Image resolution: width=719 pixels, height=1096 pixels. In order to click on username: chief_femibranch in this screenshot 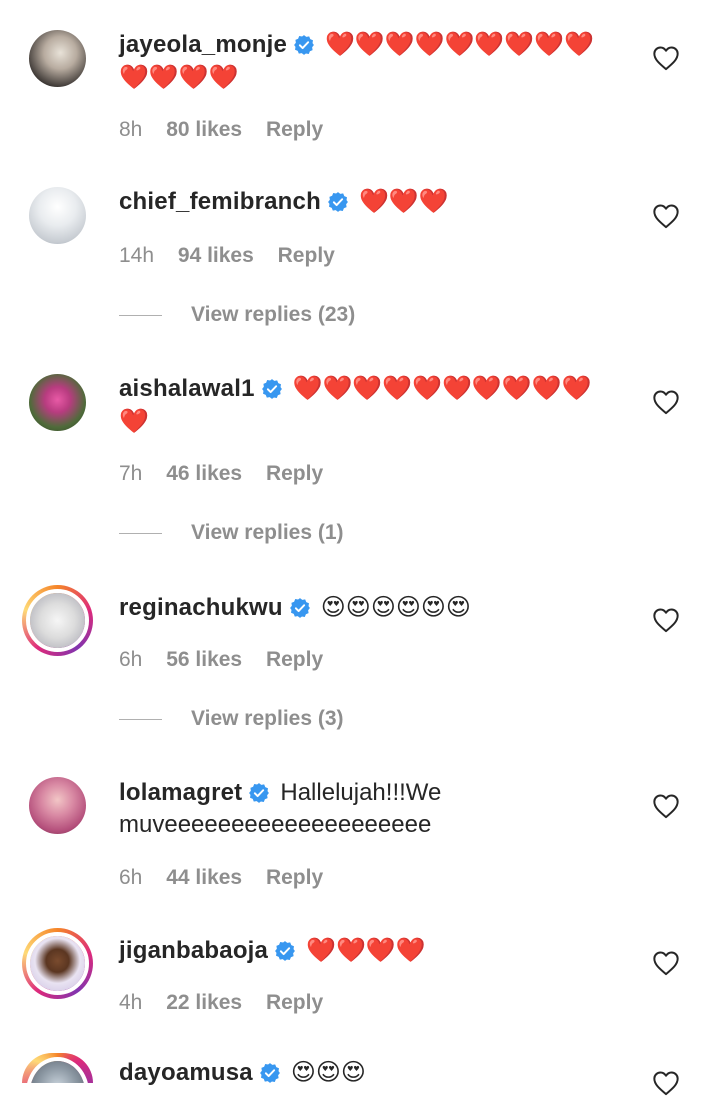, I will do `click(220, 201)`.